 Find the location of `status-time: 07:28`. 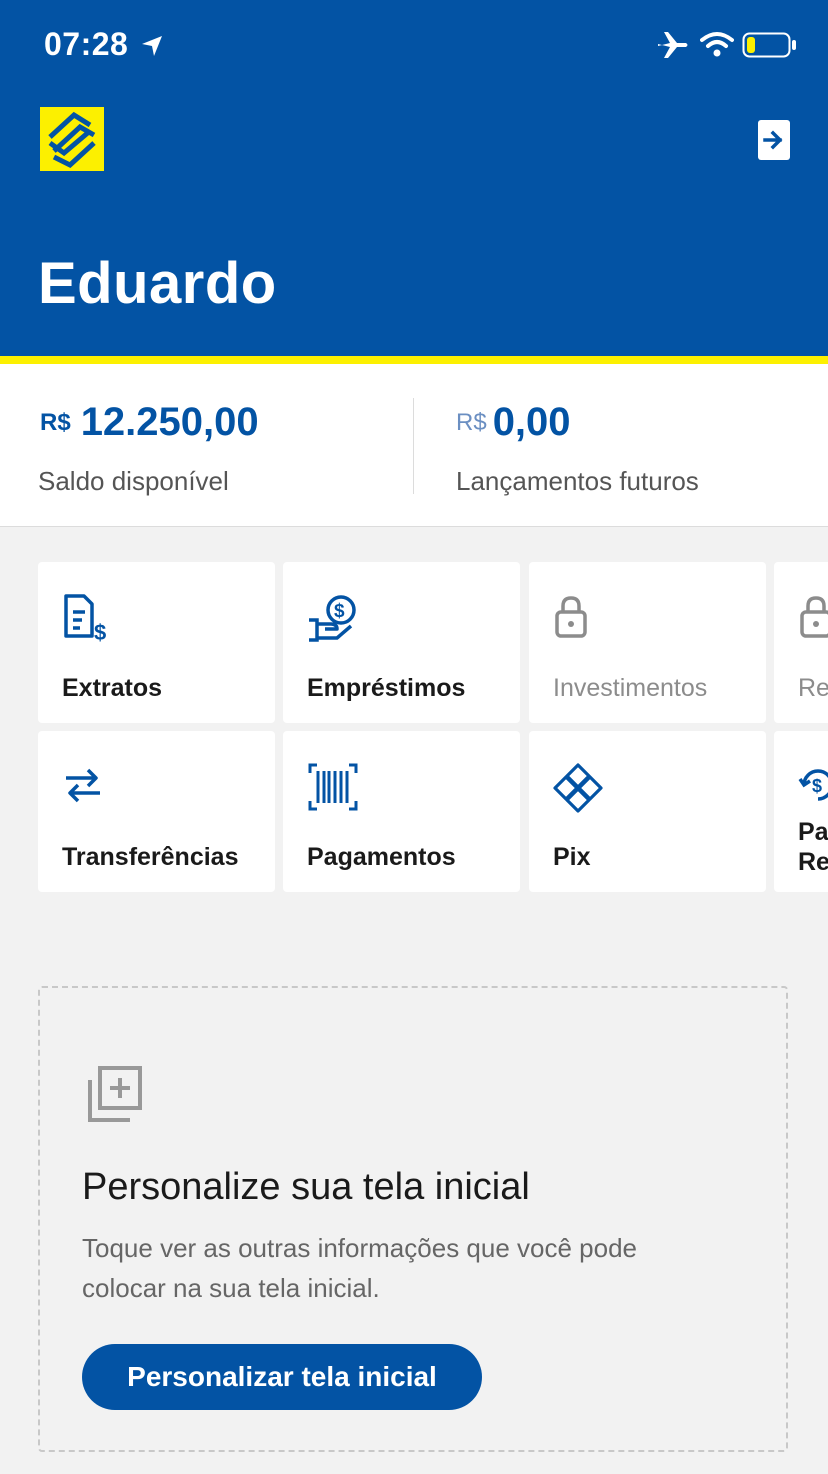

status-time: 07:28 is located at coordinates (86, 44).